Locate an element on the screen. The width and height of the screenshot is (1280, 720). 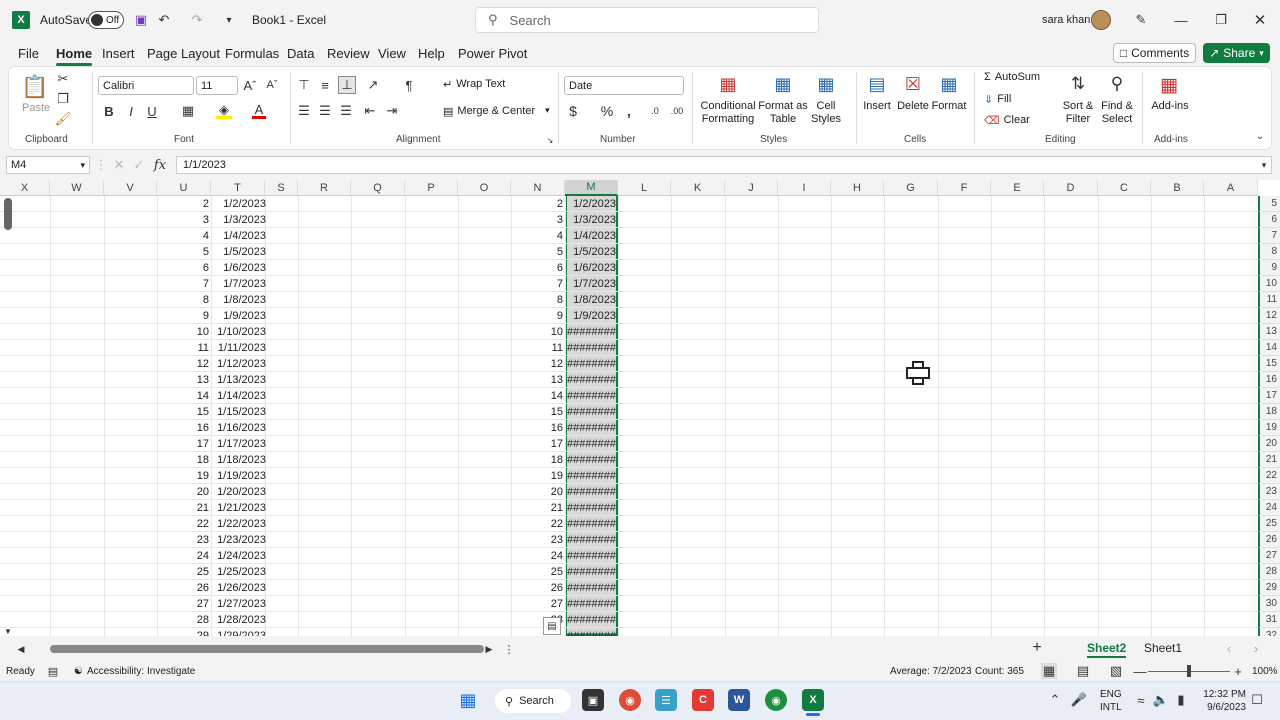
wrap-text-button: ↵ Wrap Text is located at coordinates (474, 84).